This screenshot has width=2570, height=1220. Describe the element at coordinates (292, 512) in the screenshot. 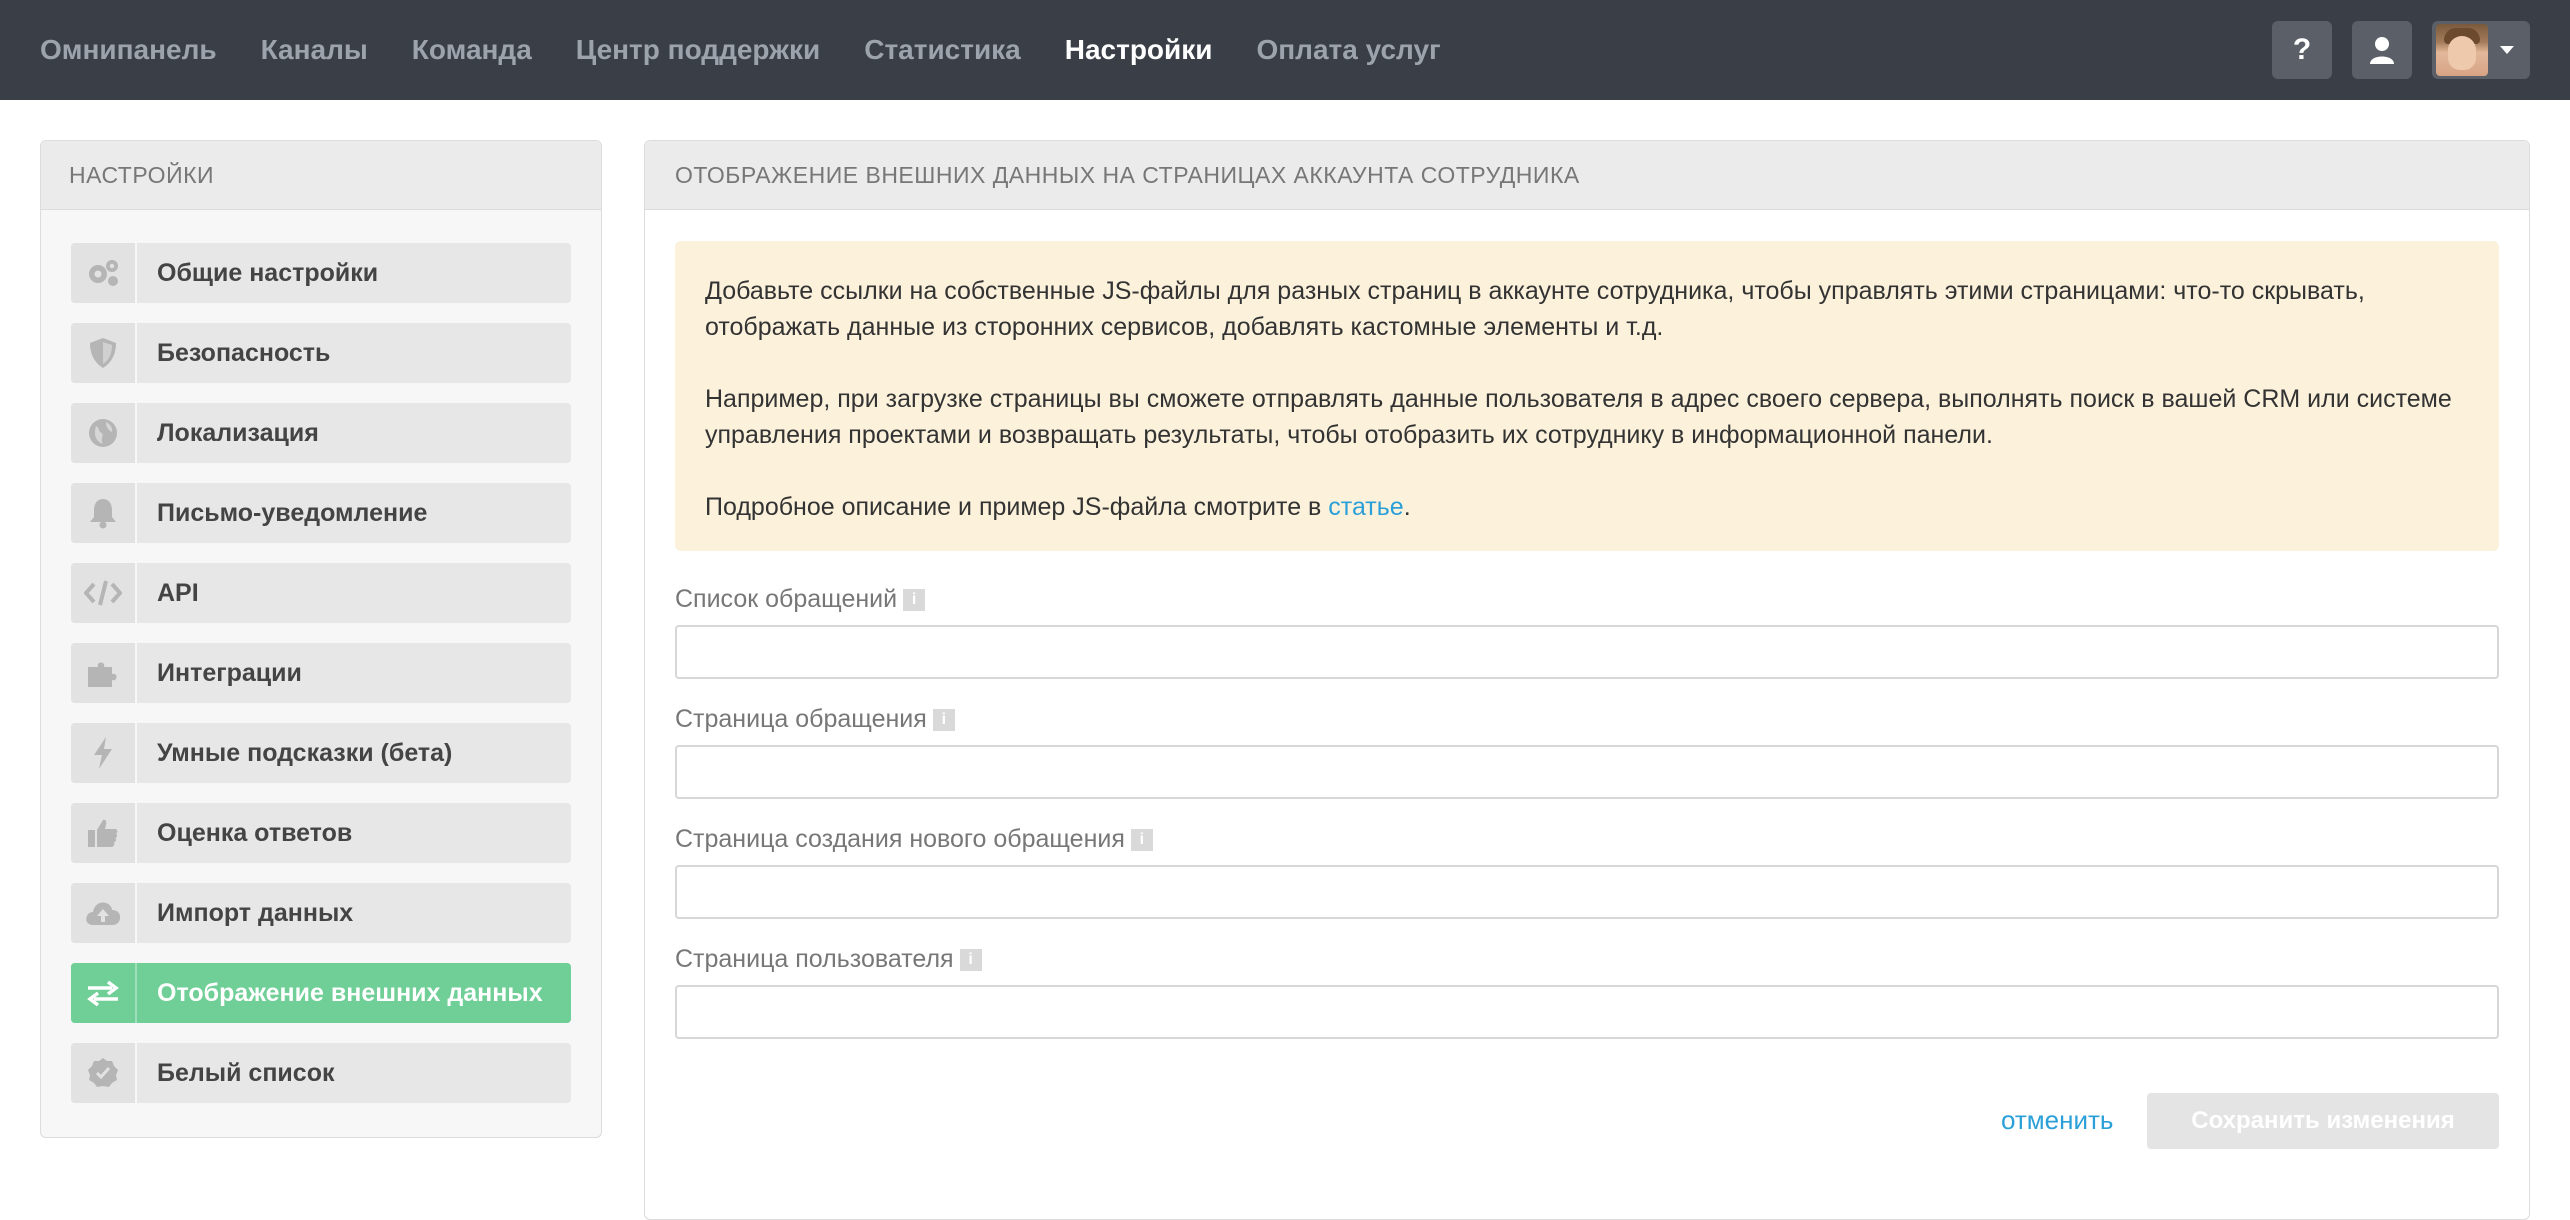

I see `sidebar-item-label: Письмо-уведомление` at that location.